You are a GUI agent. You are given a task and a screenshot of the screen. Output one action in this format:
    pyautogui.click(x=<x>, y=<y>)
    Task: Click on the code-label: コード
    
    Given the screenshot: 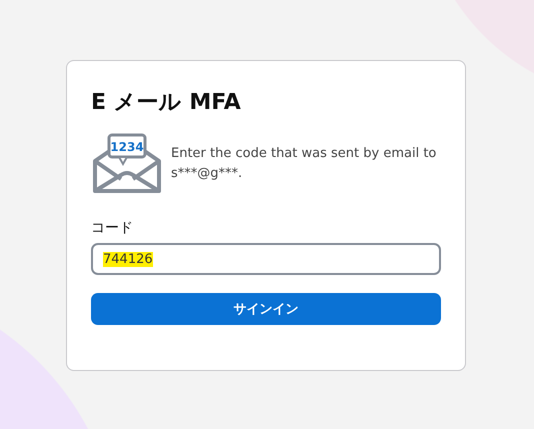 What is the action you would take?
    pyautogui.click(x=112, y=228)
    